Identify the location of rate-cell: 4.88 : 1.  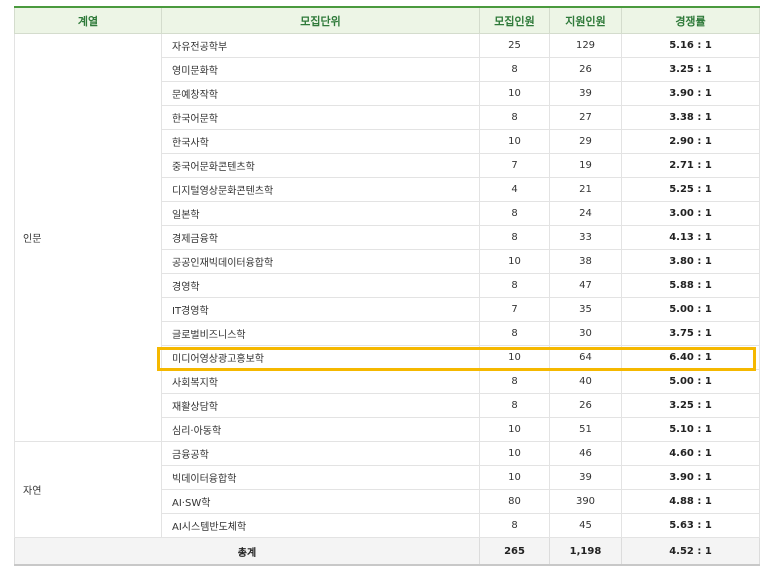
(690, 501).